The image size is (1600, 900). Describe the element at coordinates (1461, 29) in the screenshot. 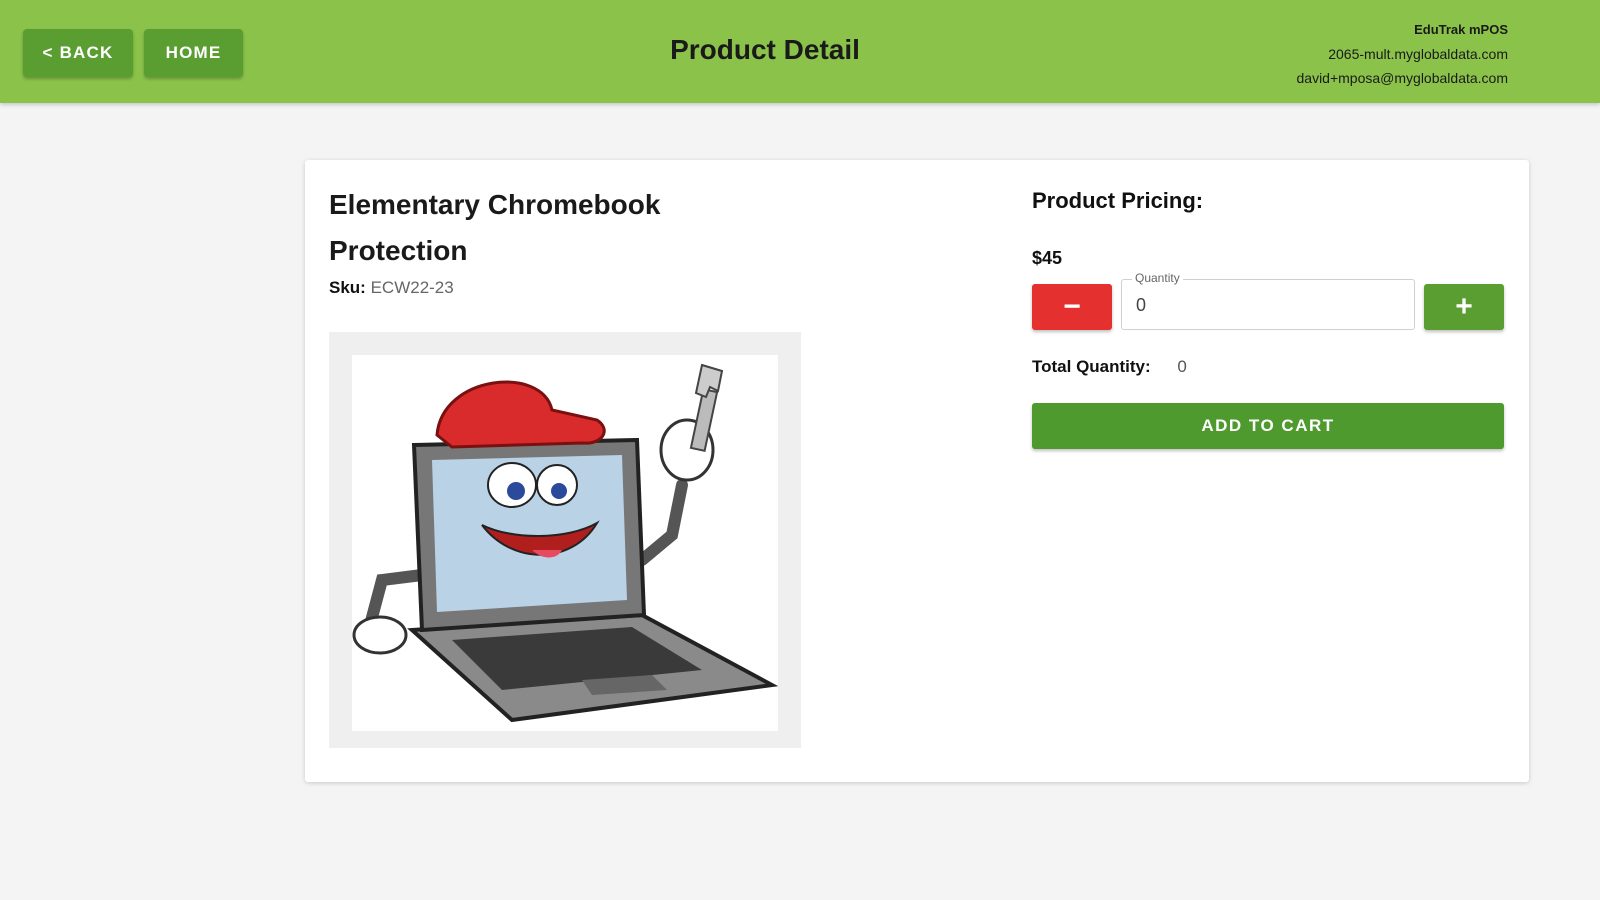

I see `app-name: EduTrak mPOS` at that location.